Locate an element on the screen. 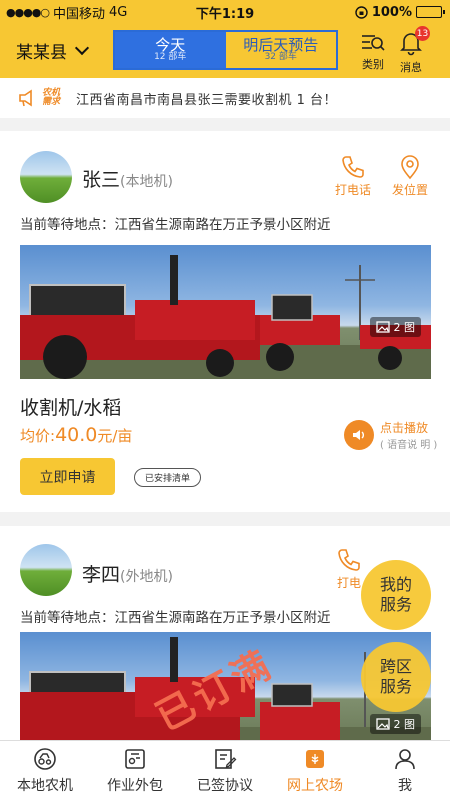  tab-today-count: 12 部车 is located at coordinates (170, 57).